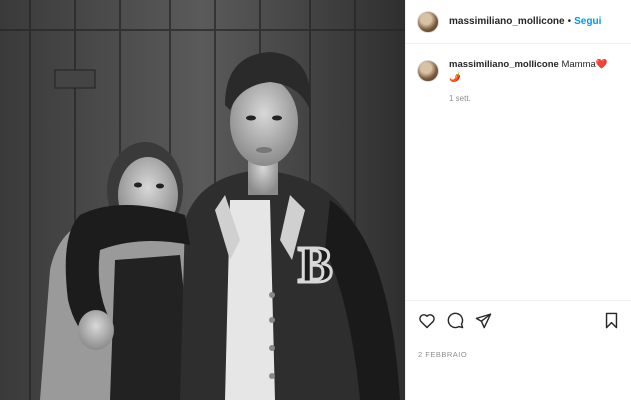  I want to click on caption-avatar, so click(428, 71).